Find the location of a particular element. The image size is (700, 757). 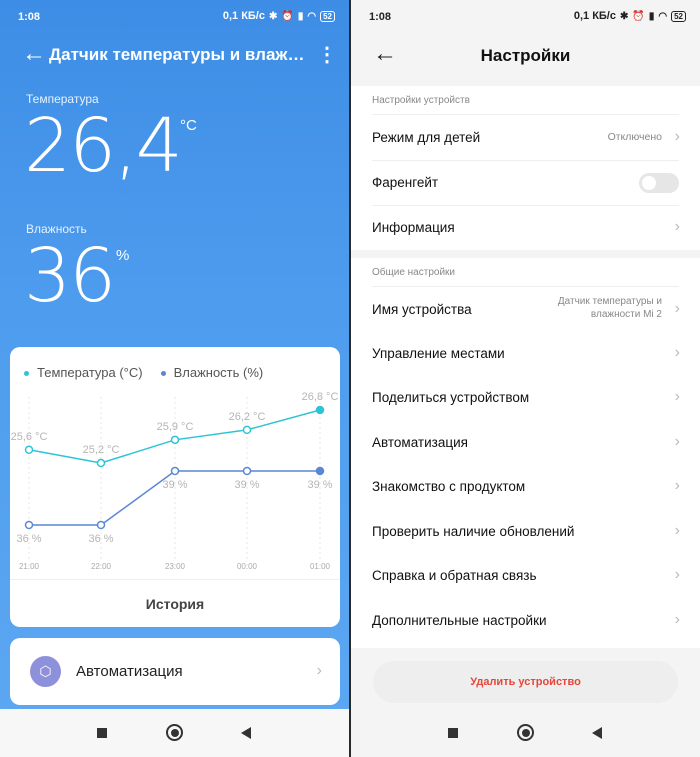

row-value: Отключено is located at coordinates (634, 137).